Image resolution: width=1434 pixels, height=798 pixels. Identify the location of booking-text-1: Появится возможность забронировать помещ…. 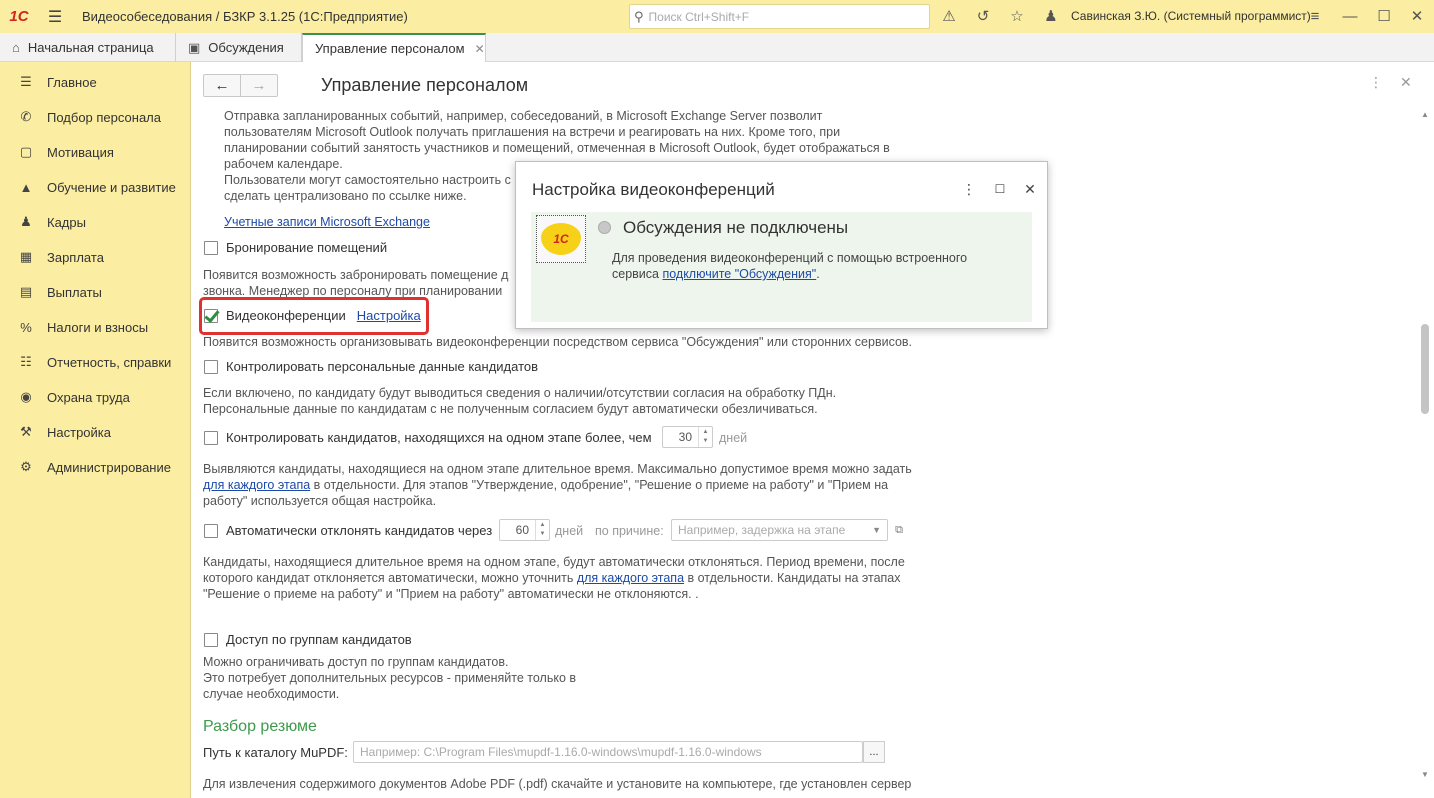
(356, 275).